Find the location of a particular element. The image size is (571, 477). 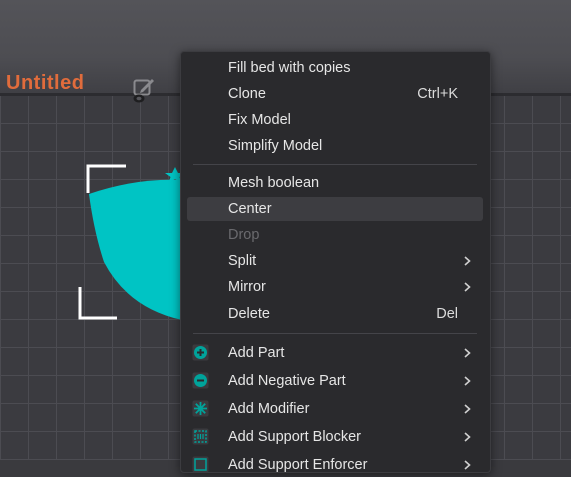

menu-item-mesh-boolean: Mesh boolean is located at coordinates (335, 183).